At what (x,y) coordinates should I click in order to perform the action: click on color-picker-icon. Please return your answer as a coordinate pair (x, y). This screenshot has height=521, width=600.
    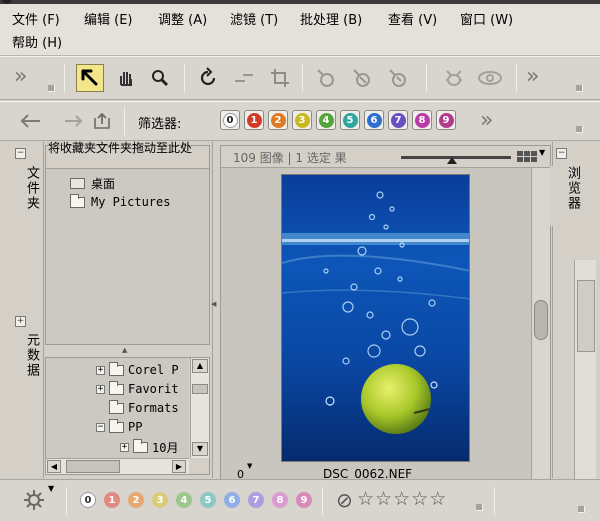
    Looking at the image, I should click on (398, 78).